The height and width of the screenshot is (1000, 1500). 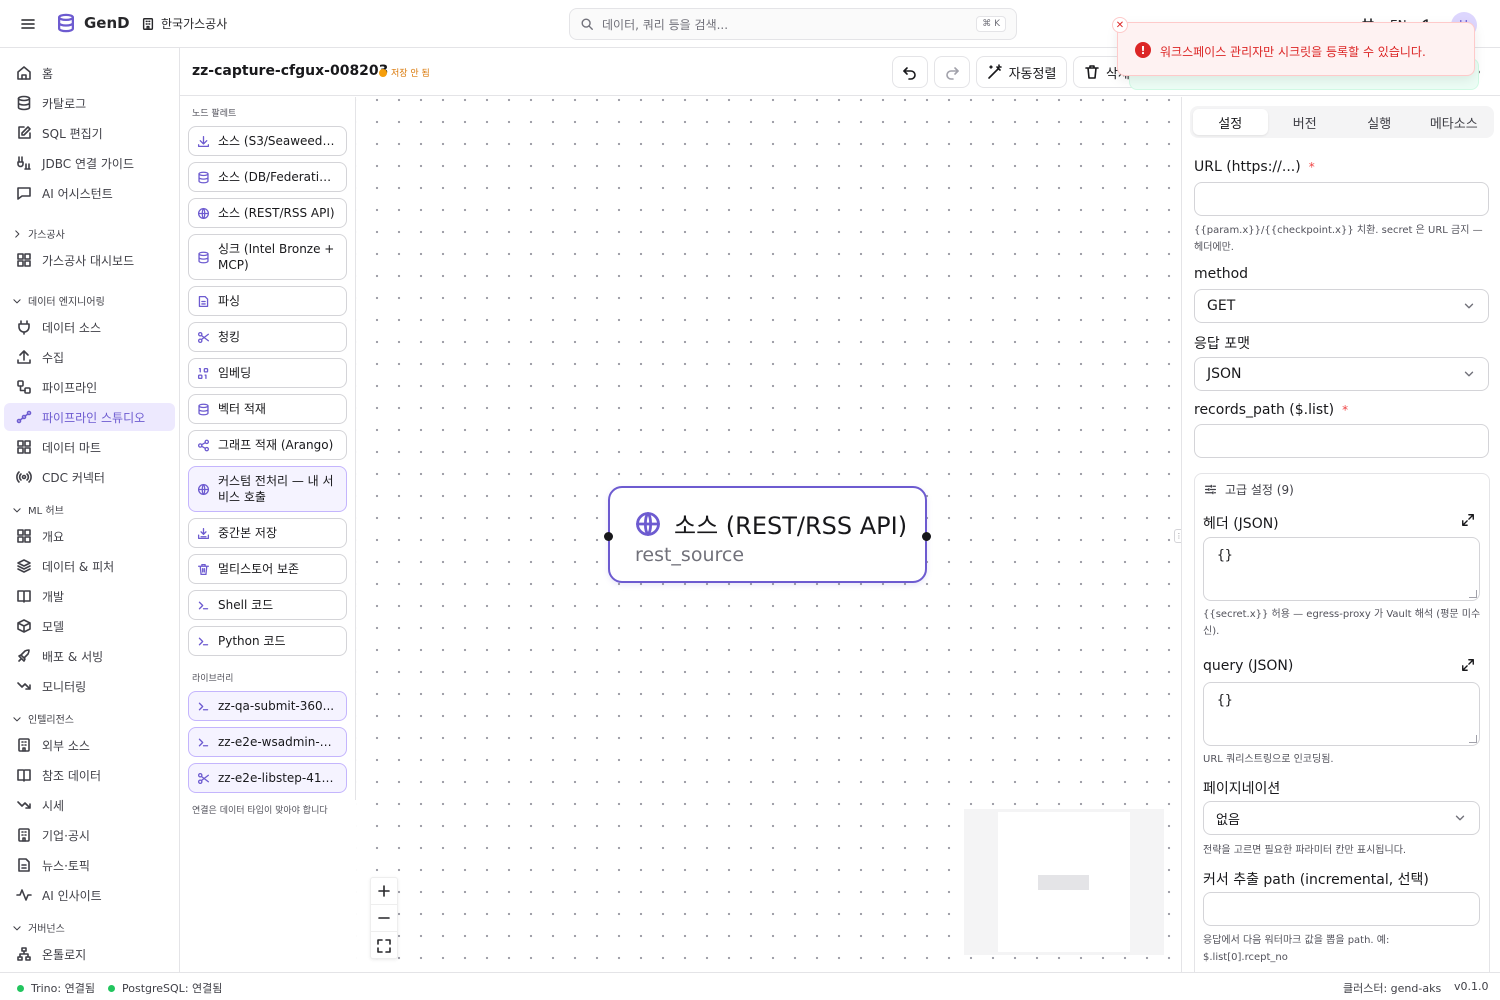 What do you see at coordinates (246, 605) in the screenshot?
I see `palette-item-label: Shell 코드` at bounding box center [246, 605].